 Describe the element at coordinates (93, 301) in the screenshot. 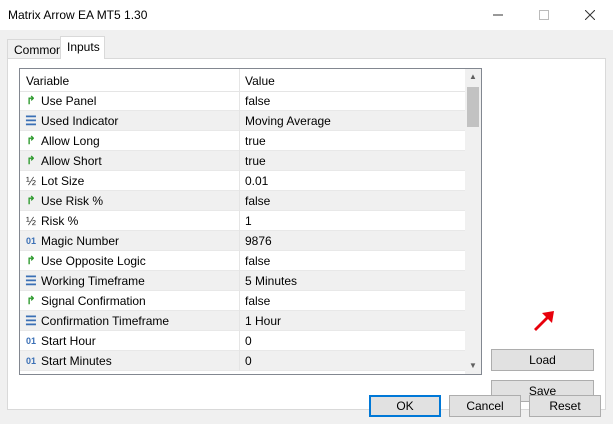

I see `variable-name: Signal Confirmation` at that location.